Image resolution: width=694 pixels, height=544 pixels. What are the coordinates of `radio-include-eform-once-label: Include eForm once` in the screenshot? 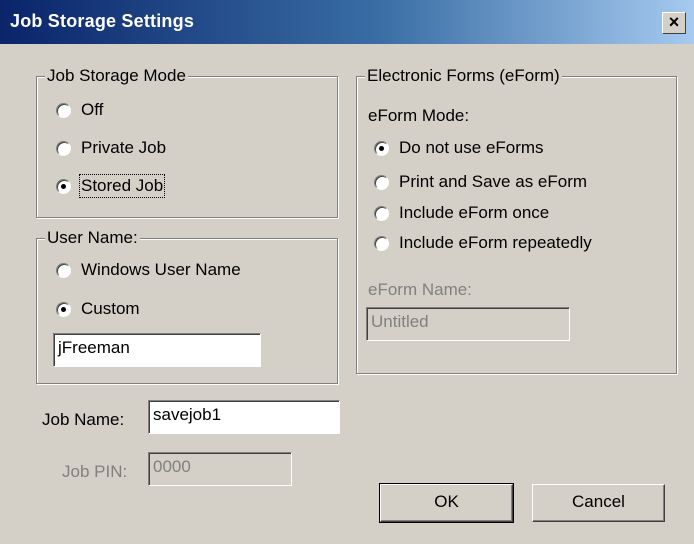 It's located at (474, 212).